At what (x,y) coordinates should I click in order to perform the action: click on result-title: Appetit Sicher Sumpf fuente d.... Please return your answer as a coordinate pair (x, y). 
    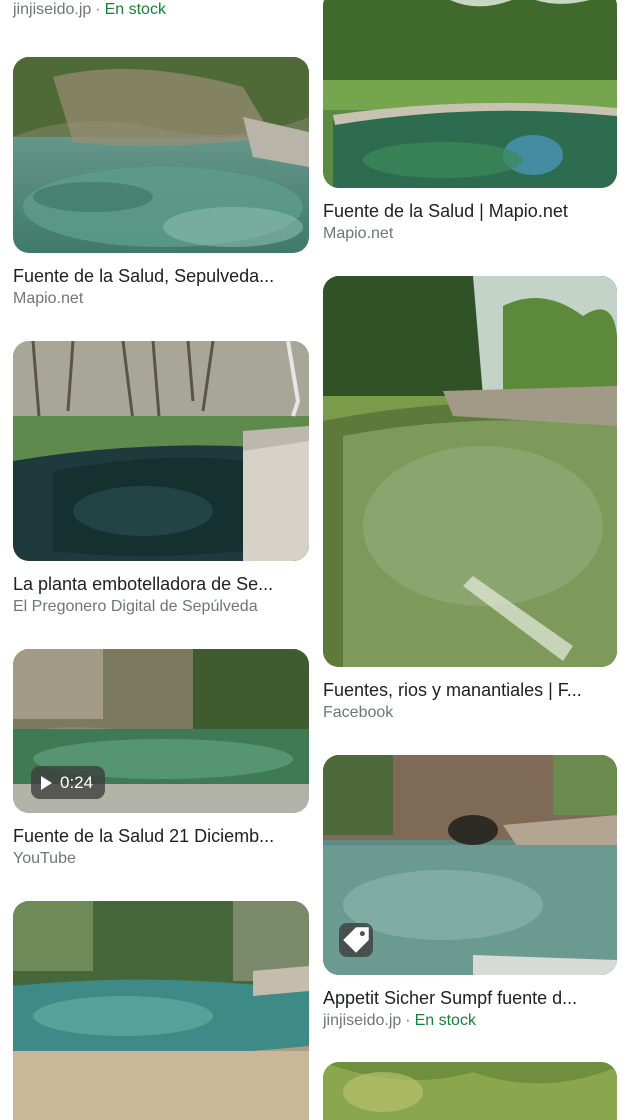
    Looking at the image, I should click on (470, 998).